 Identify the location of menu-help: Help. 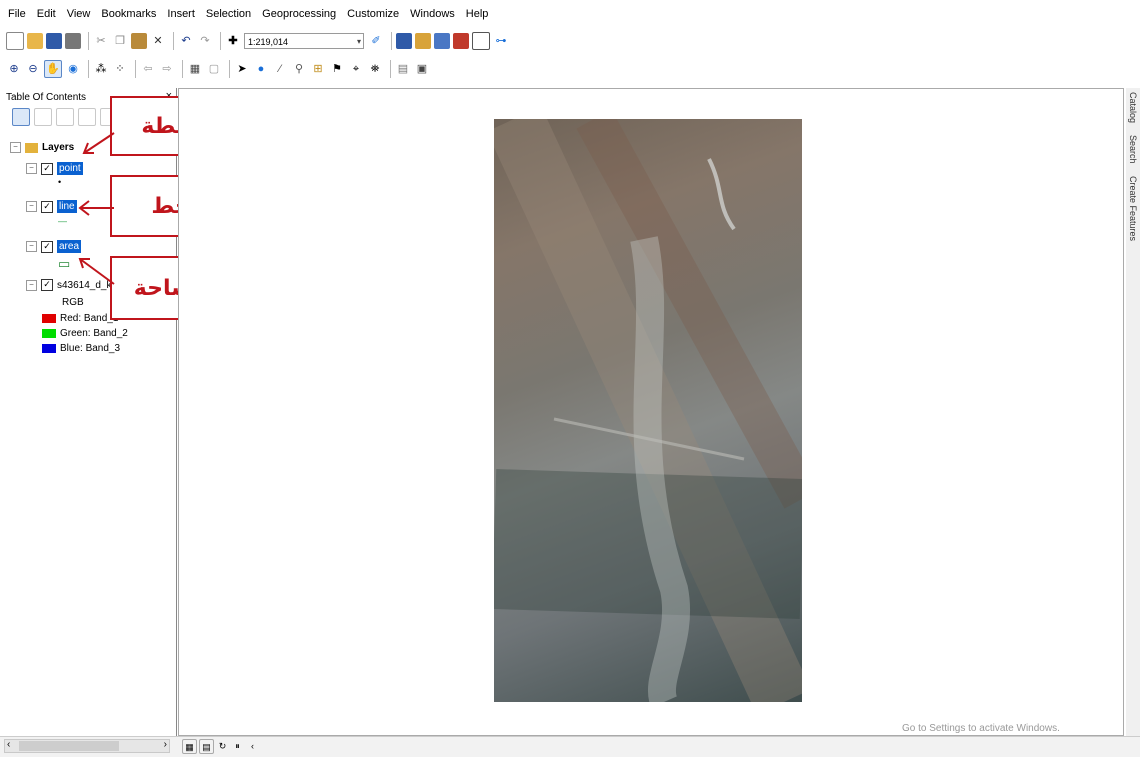
(477, 14).